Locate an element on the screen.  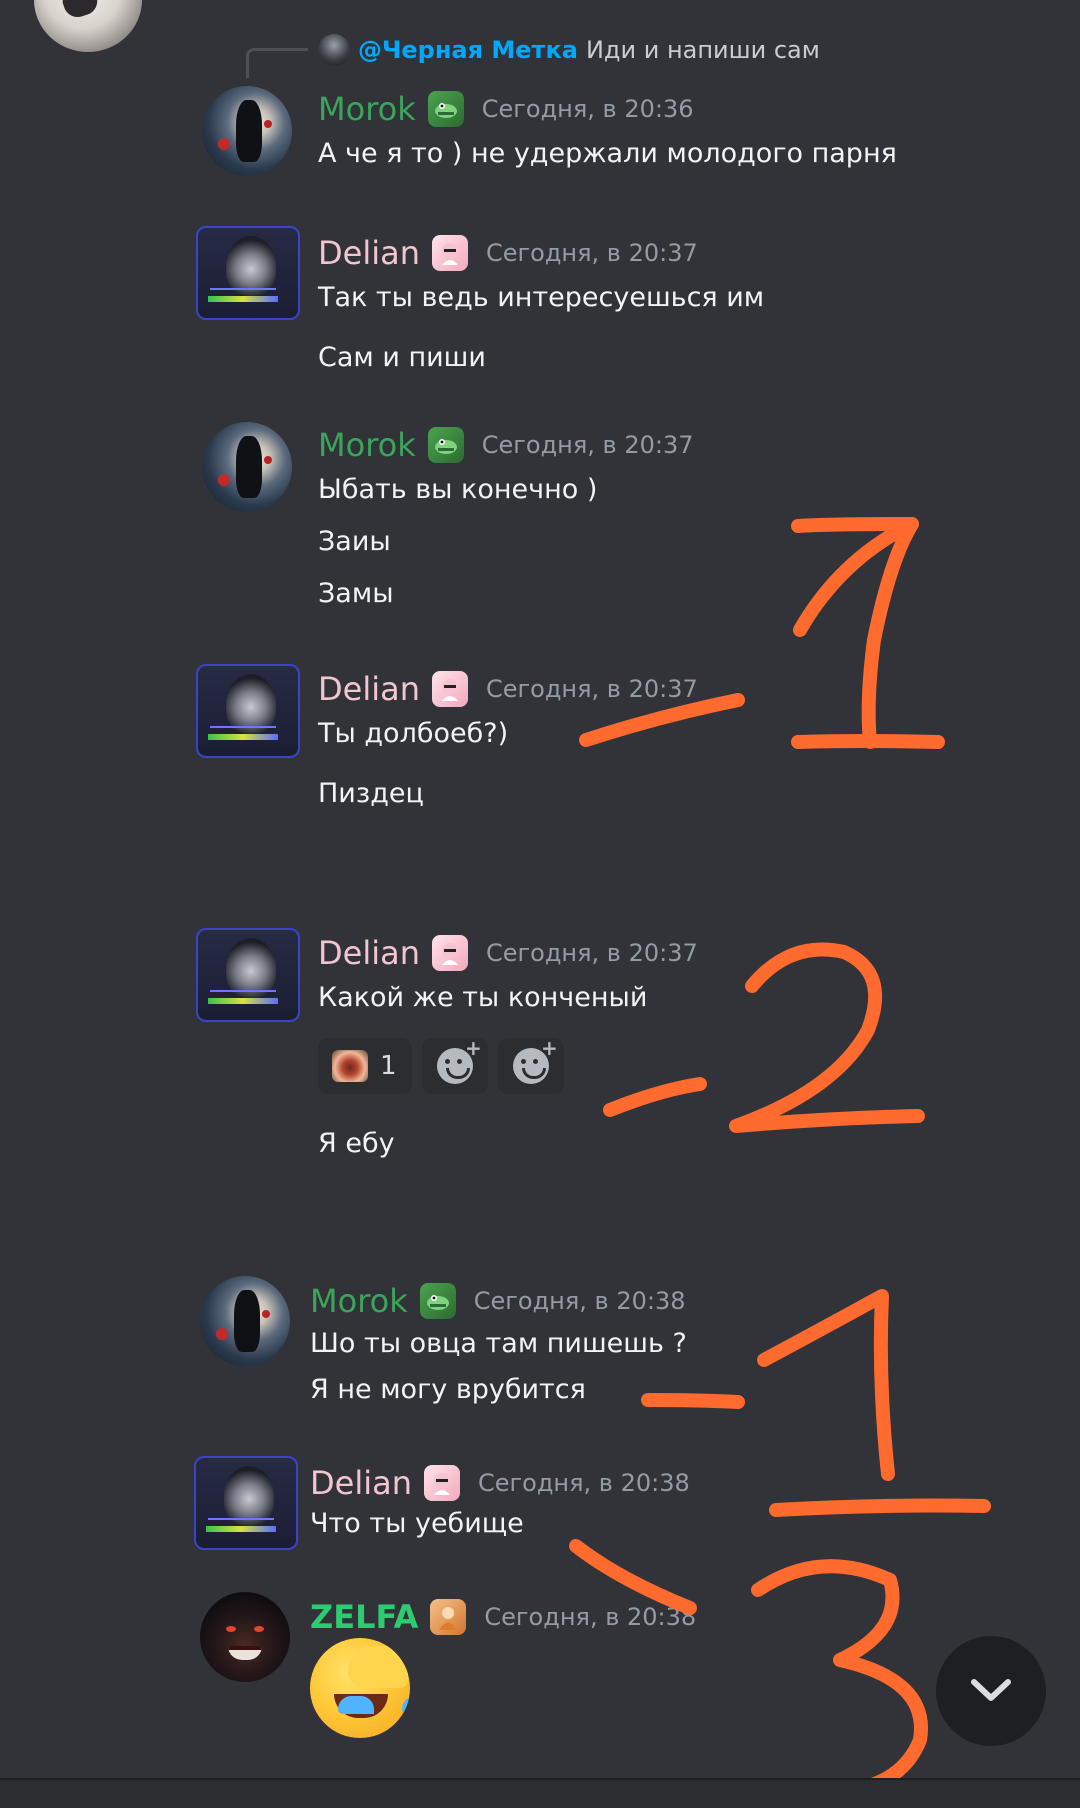
reaction-bar: 1 + + is located at coordinates (441, 1066).